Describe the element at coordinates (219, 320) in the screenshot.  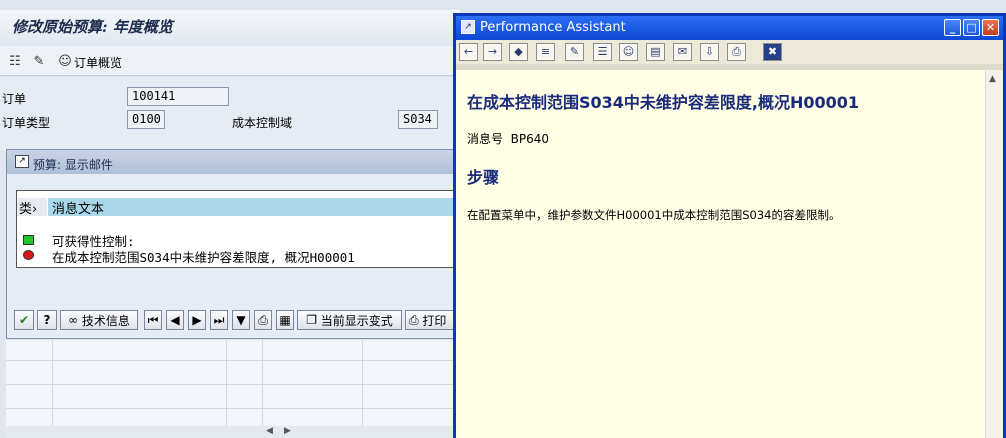
I see `last-page-icon: ⏭` at that location.